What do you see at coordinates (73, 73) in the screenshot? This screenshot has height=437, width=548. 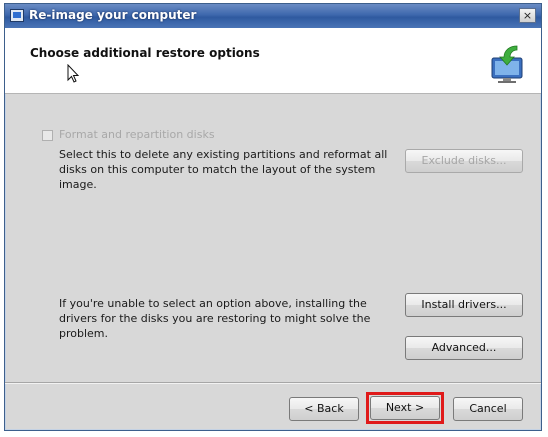 I see `mouse-cursor-icon` at bounding box center [73, 73].